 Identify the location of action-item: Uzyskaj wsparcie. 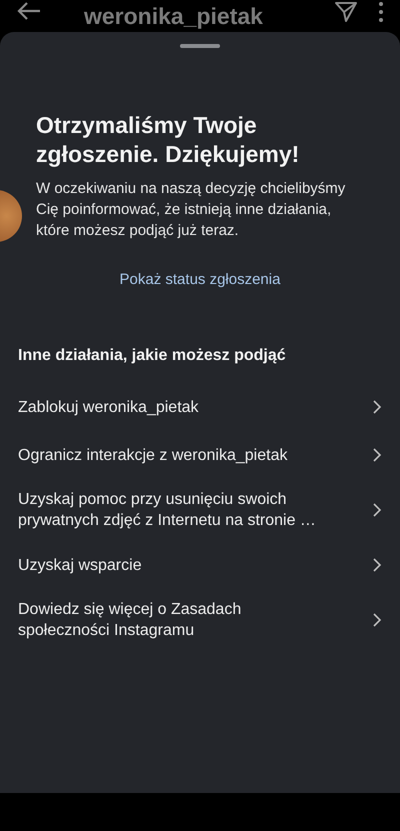
(200, 565).